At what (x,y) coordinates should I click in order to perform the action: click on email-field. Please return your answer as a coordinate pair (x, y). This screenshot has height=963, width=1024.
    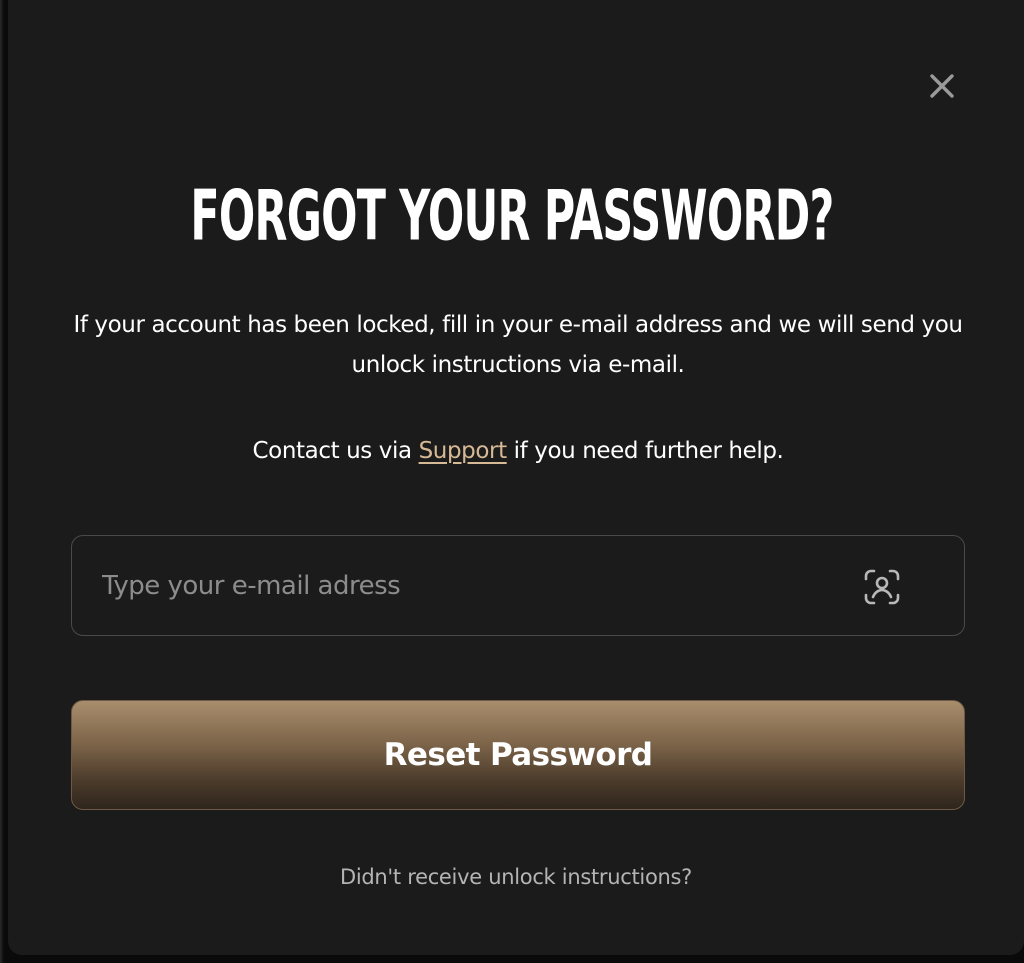
    Looking at the image, I should click on (518, 585).